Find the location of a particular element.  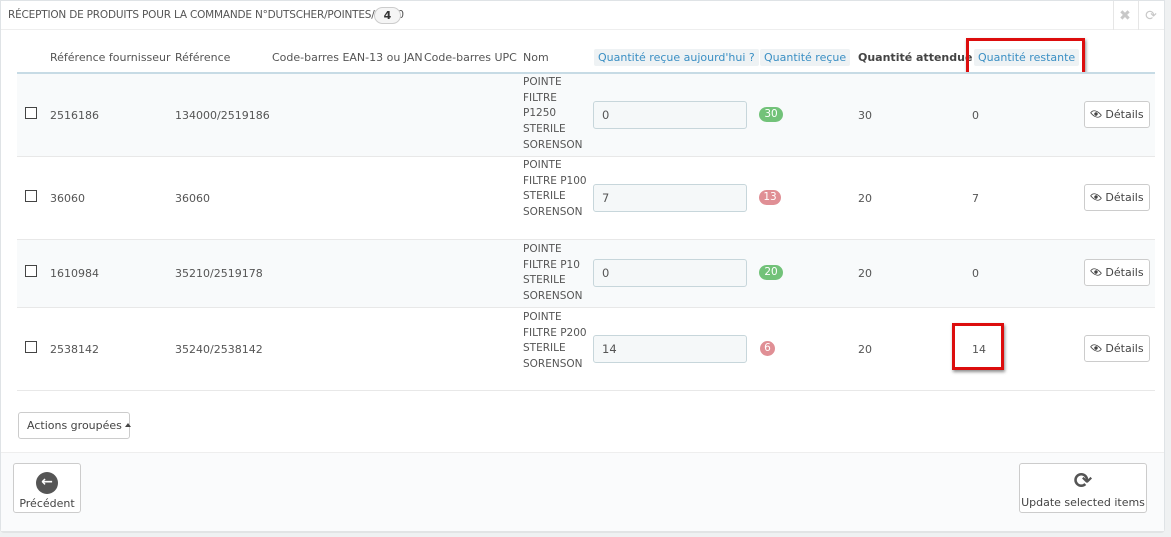

qty-received-badge: 13 is located at coordinates (770, 197).